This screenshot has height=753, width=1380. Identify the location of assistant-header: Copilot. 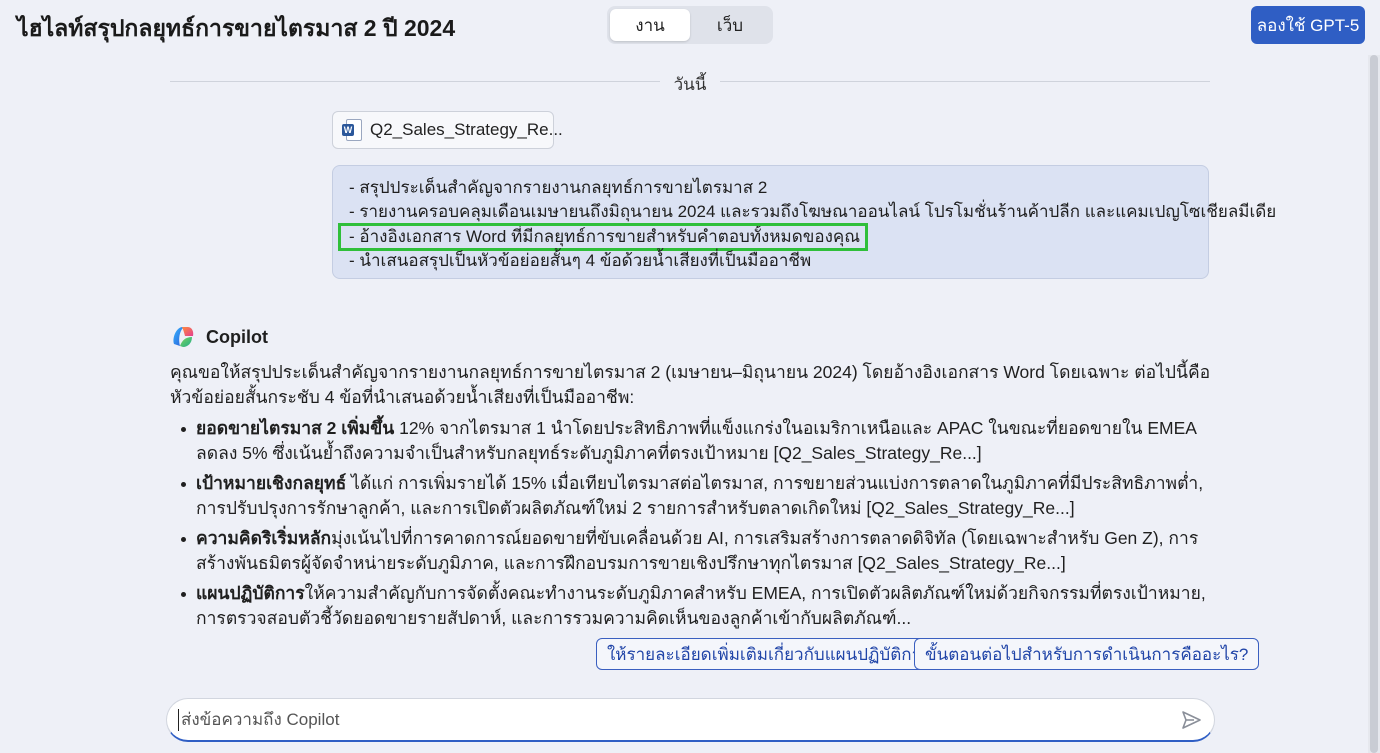
(219, 337).